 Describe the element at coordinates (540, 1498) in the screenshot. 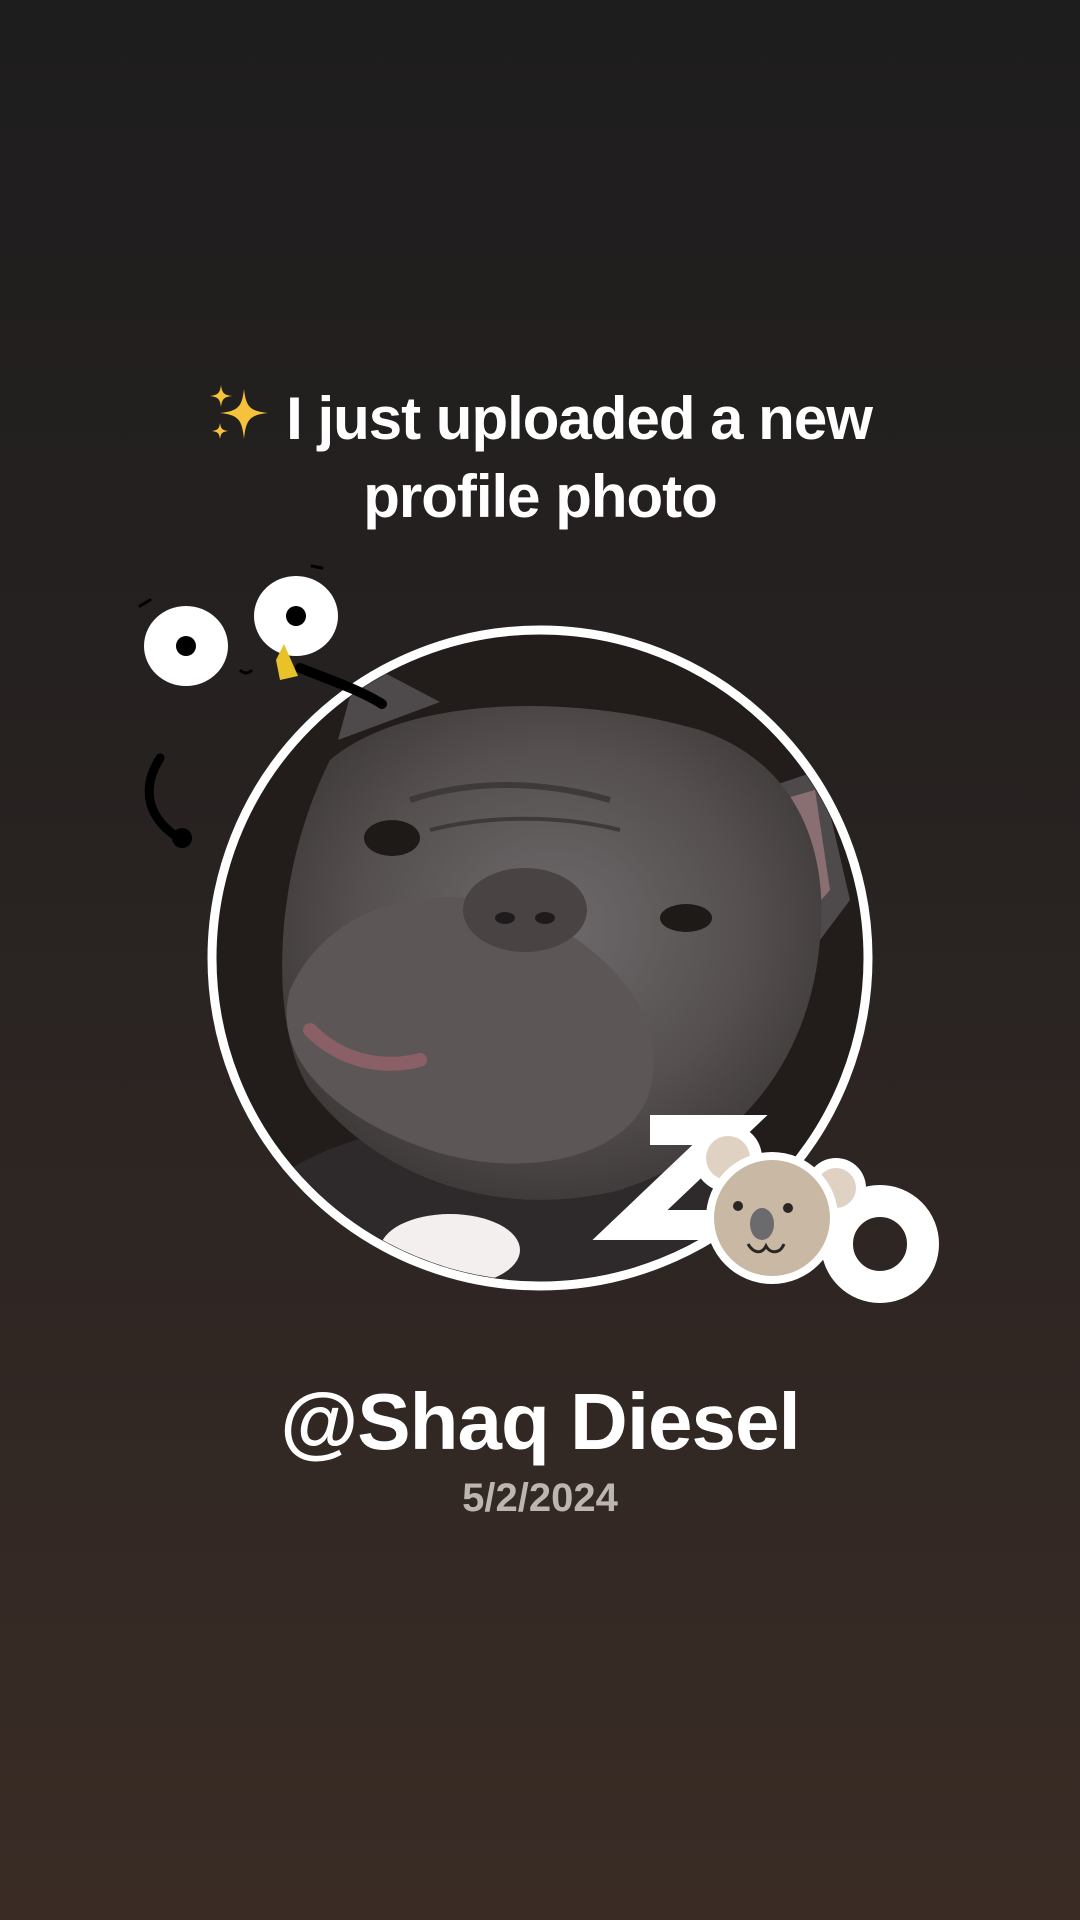

I see `upload-date: 5/2/2024` at that location.